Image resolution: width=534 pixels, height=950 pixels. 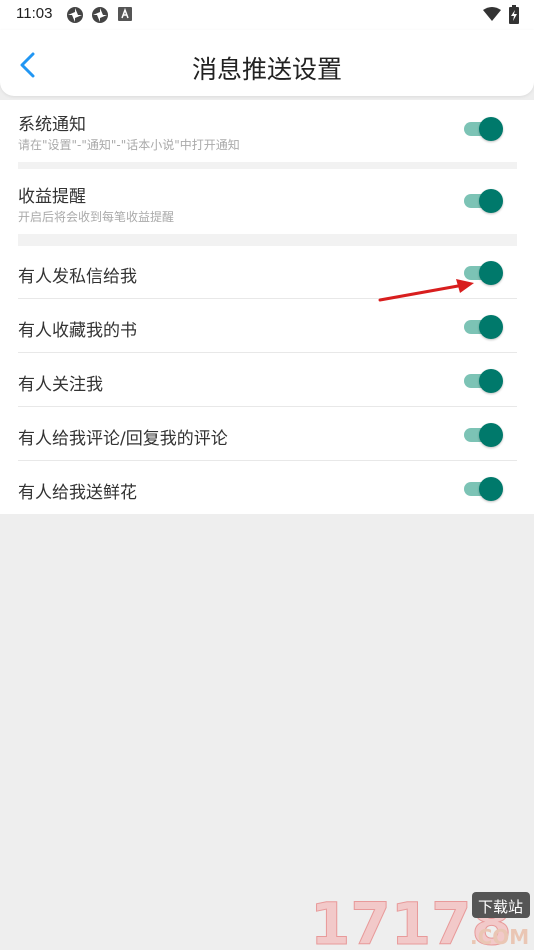 What do you see at coordinates (499, 937) in the screenshot?
I see `watermark-domain: .COM` at bounding box center [499, 937].